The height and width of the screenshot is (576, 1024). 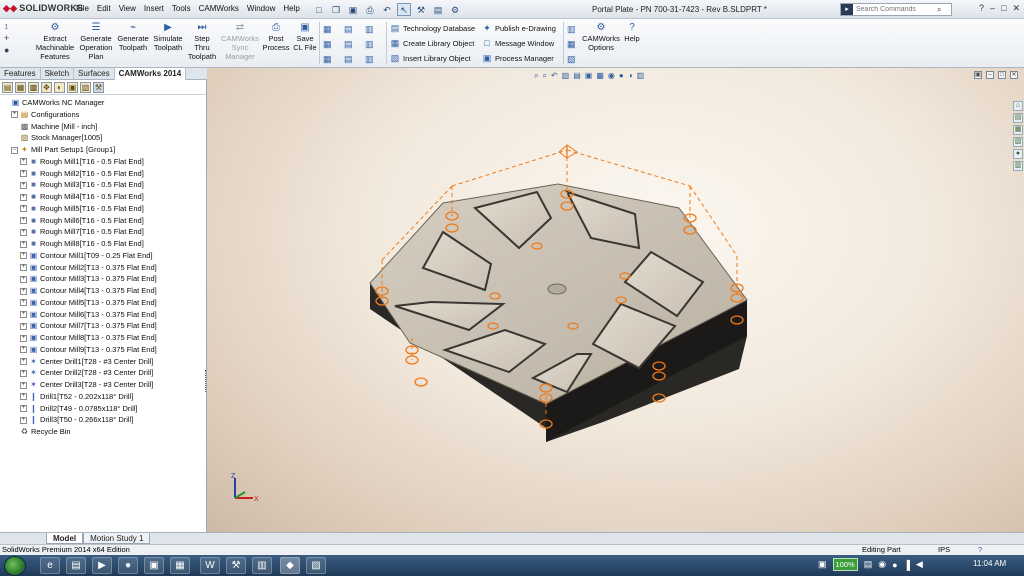 I want to click on tree-node: + ▣ Contour Mill2[T13 - 0.375 Flat End], so click(x=103, y=268).